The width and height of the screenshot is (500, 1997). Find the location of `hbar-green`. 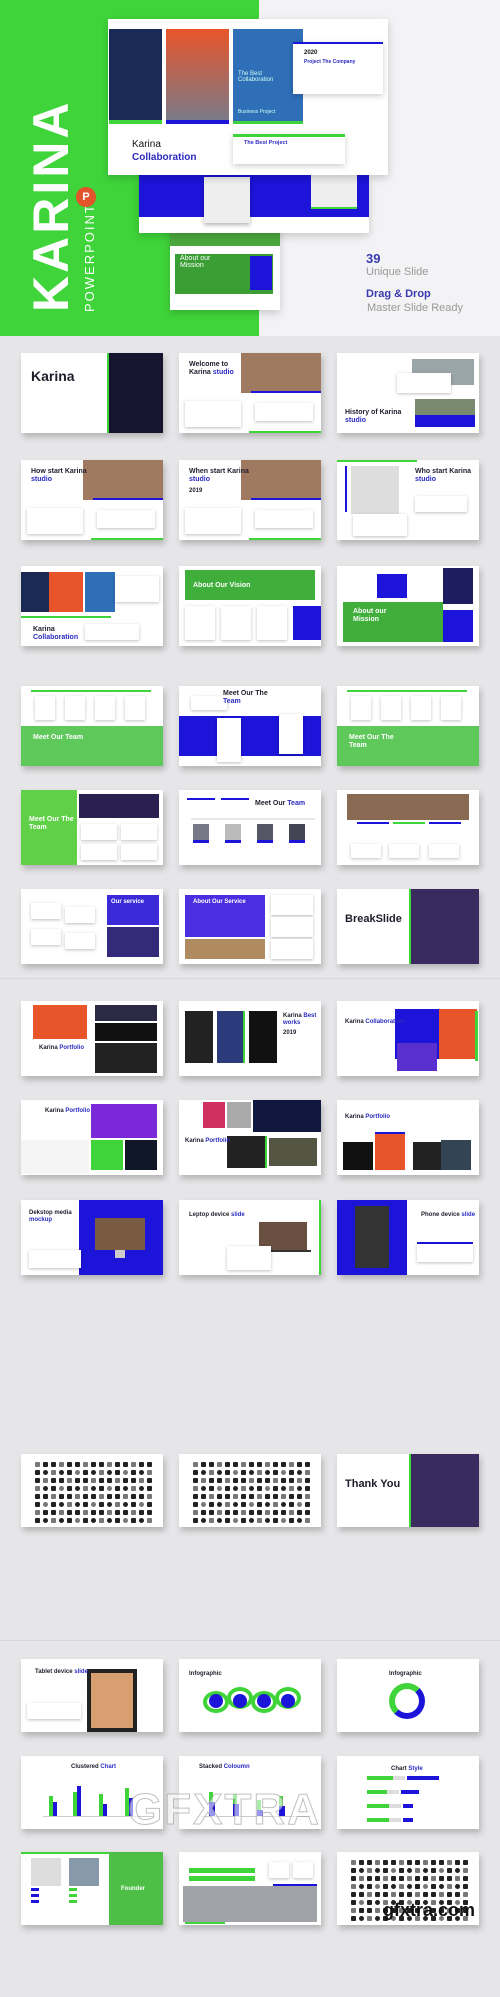

hbar-green is located at coordinates (380, 1778).